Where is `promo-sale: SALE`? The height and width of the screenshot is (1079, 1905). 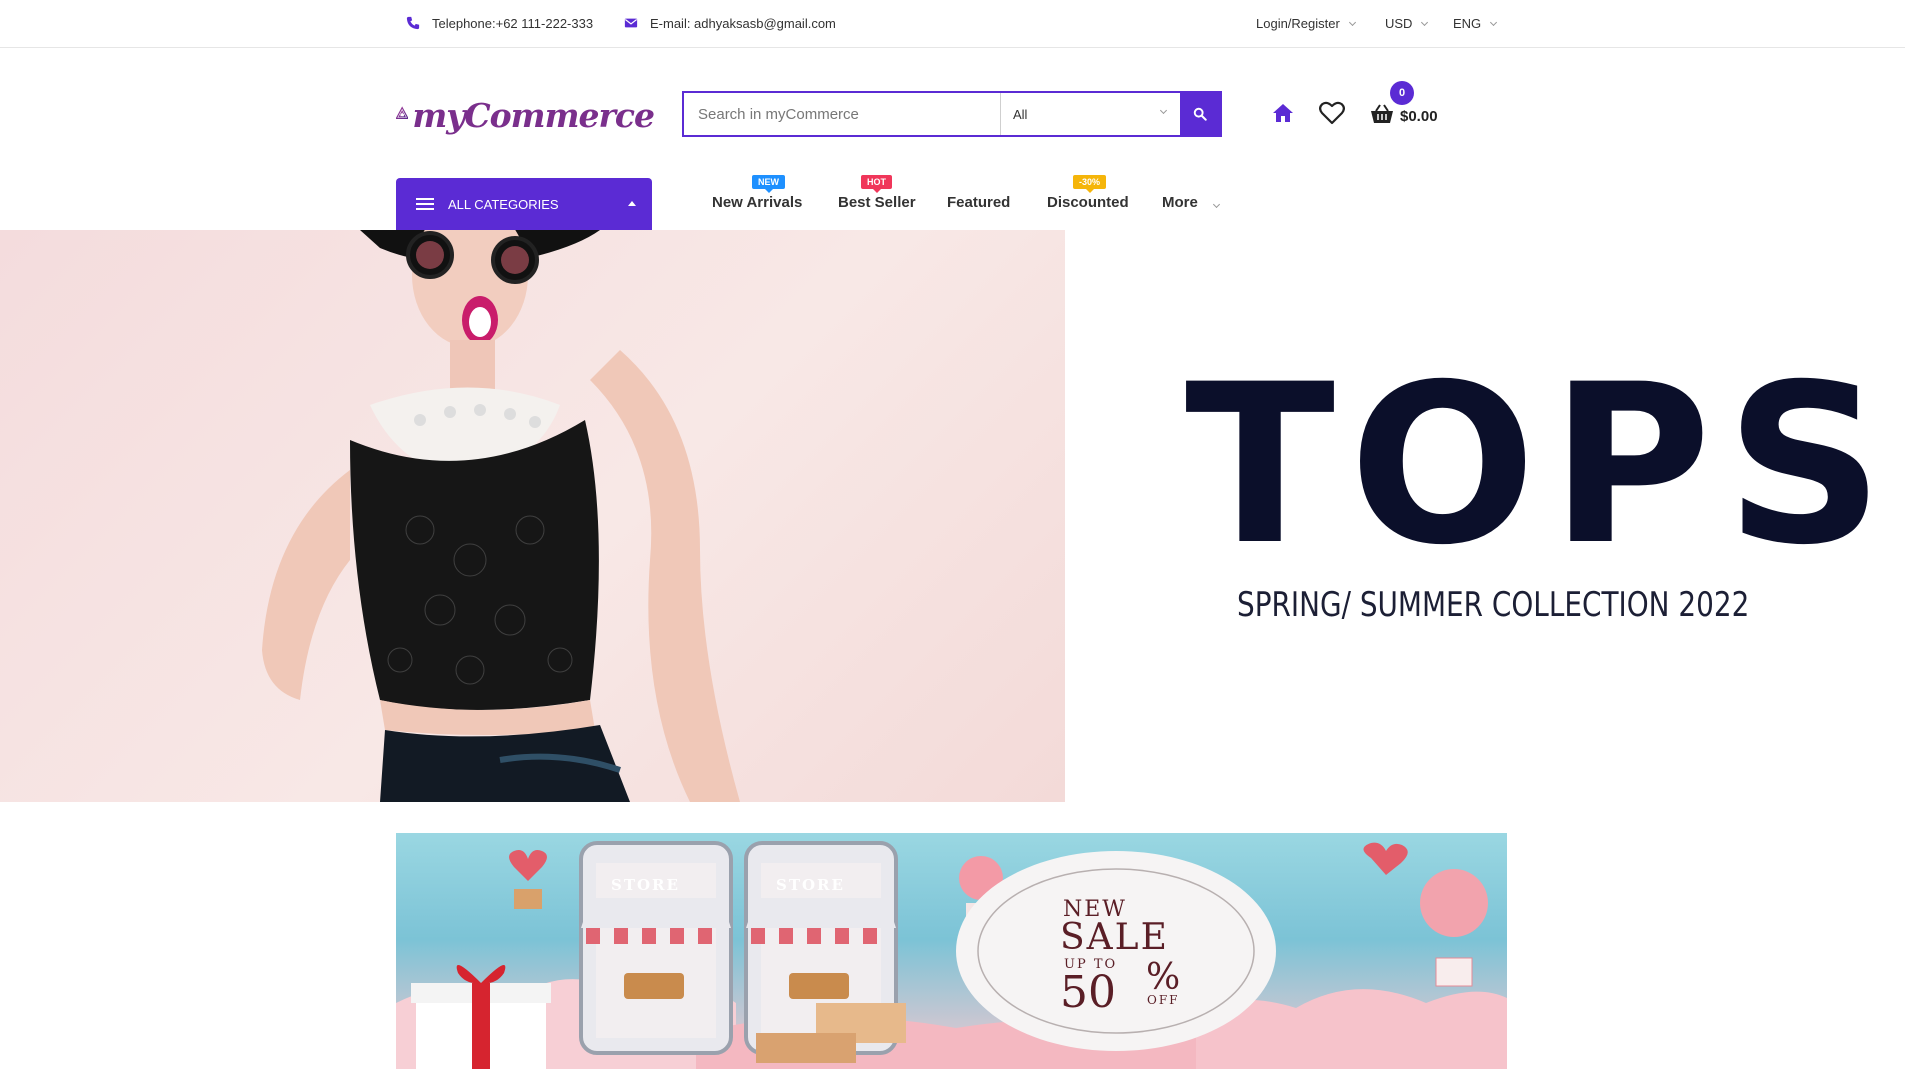 promo-sale: SALE is located at coordinates (1114, 937).